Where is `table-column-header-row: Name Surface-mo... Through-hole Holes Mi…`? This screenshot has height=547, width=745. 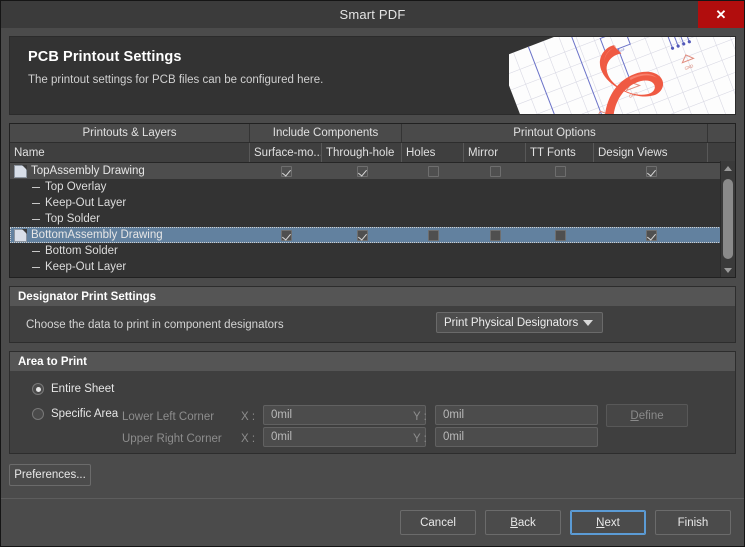
table-column-header-row: Name Surface-mo... Through-hole Holes Mi… is located at coordinates (372, 153).